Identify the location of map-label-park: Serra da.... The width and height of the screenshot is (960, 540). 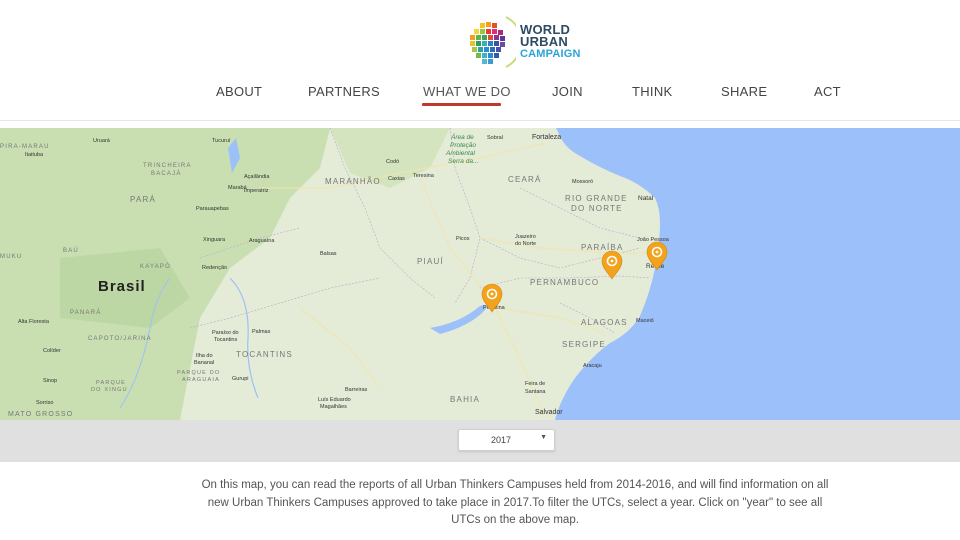
(463, 161).